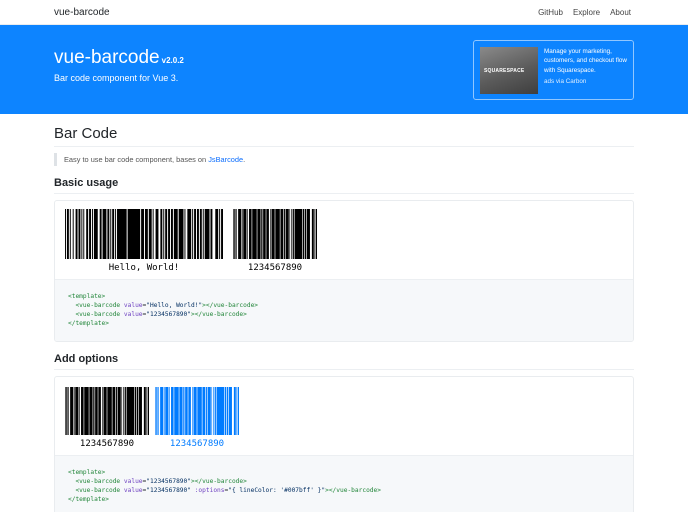 The width and height of the screenshot is (688, 512). I want to click on code-token: "{ lineColor: '#007bff' }", so click(277, 490).